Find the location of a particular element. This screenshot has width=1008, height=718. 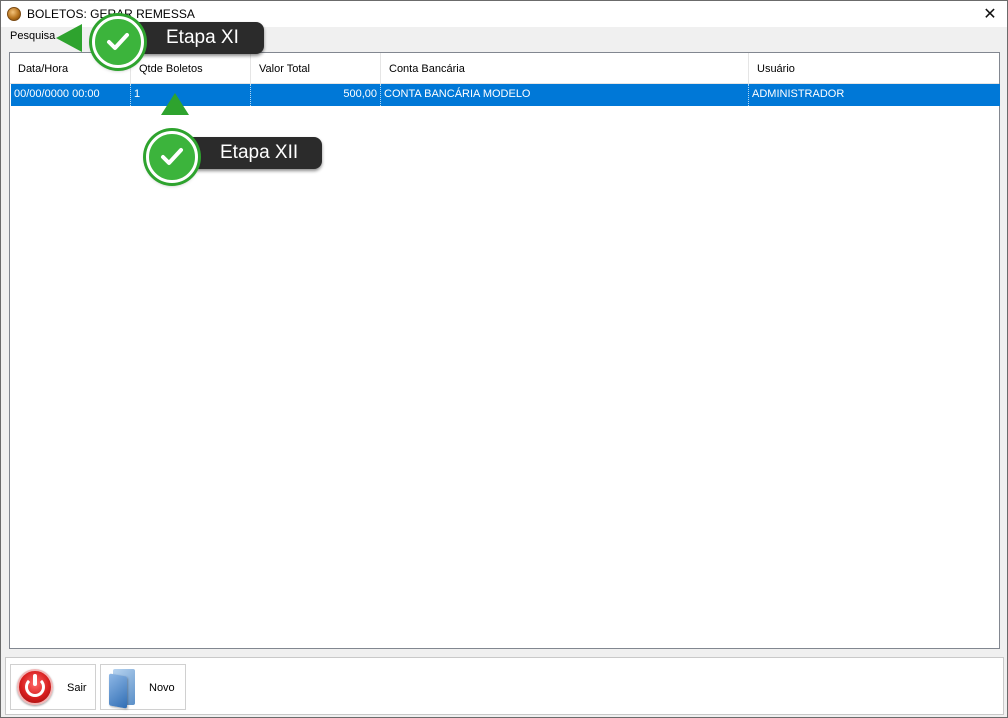

callout-step12-label: Etapa XII is located at coordinates (249, 153).